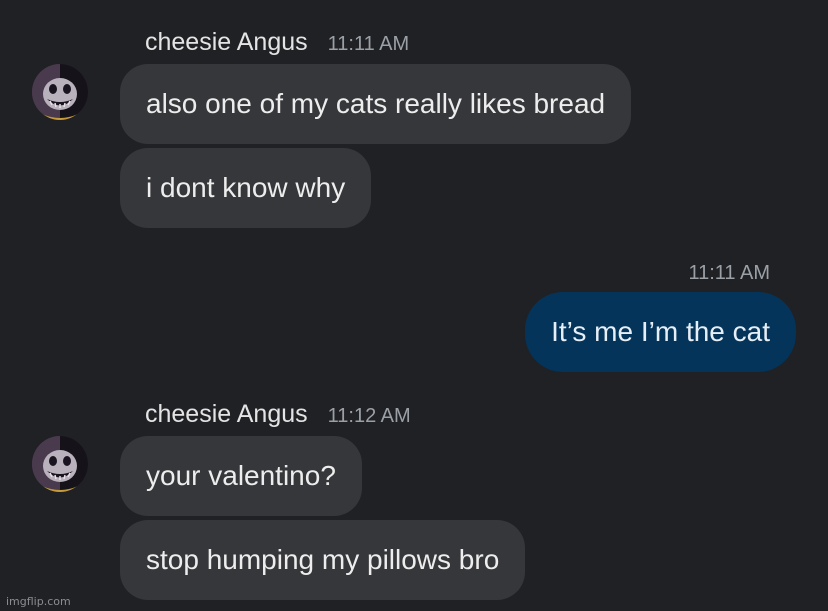 Image resolution: width=828 pixels, height=611 pixels. I want to click on message-text: also one of my cats really likes bread, so click(376, 103).